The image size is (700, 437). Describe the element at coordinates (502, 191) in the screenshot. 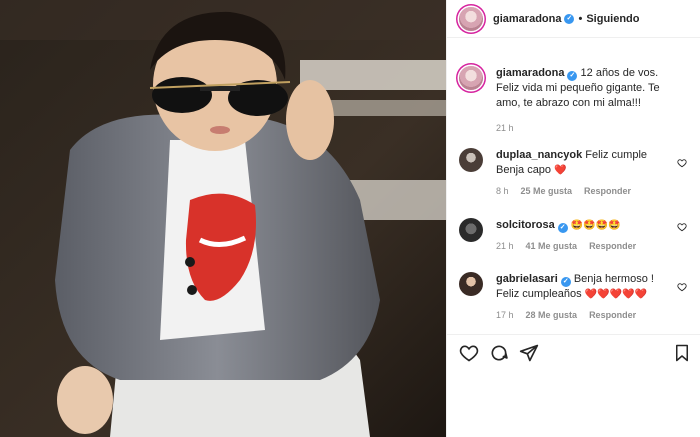

I see `comment-time: 8 h` at that location.